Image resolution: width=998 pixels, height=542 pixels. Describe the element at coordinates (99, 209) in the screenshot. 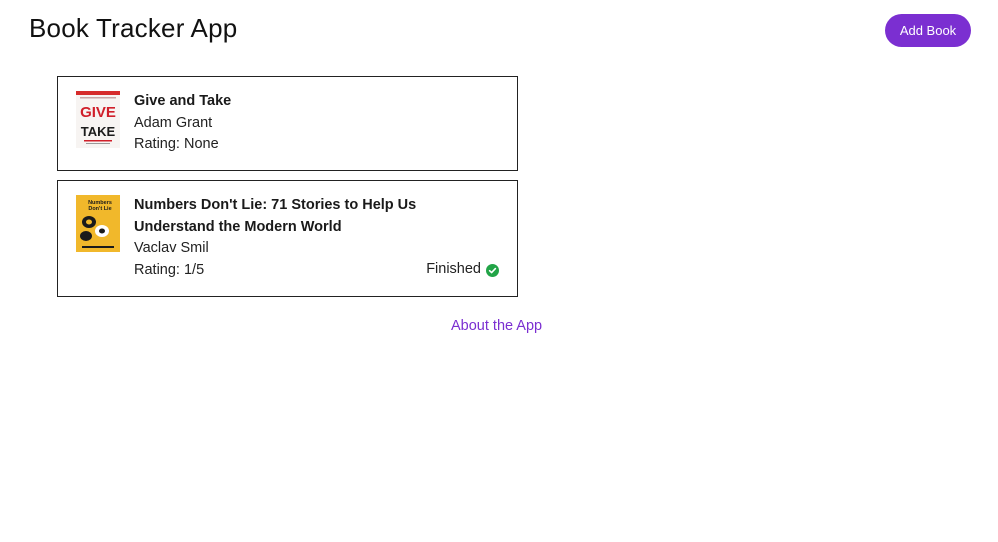

I see `svg-text: Don't Lie` at that location.